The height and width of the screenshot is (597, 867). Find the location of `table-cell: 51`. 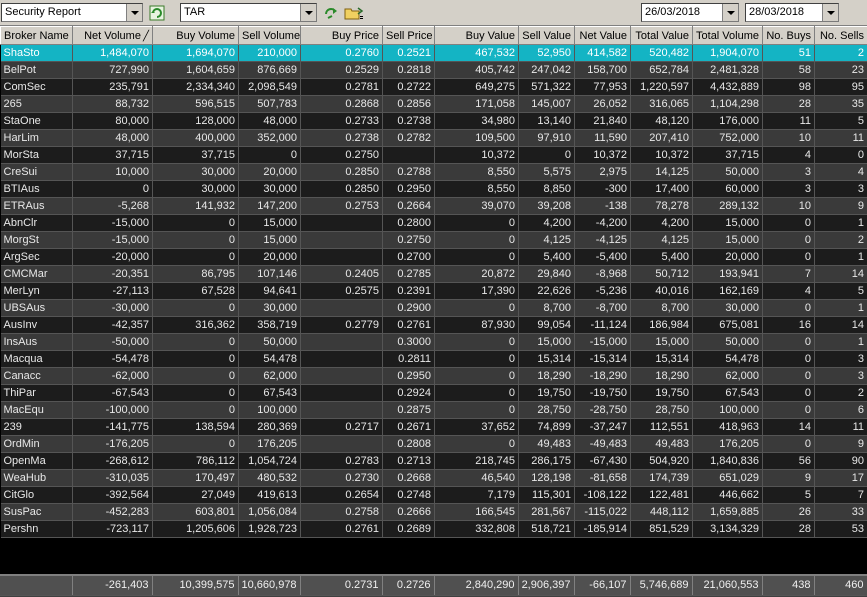

table-cell: 51 is located at coordinates (788, 53).